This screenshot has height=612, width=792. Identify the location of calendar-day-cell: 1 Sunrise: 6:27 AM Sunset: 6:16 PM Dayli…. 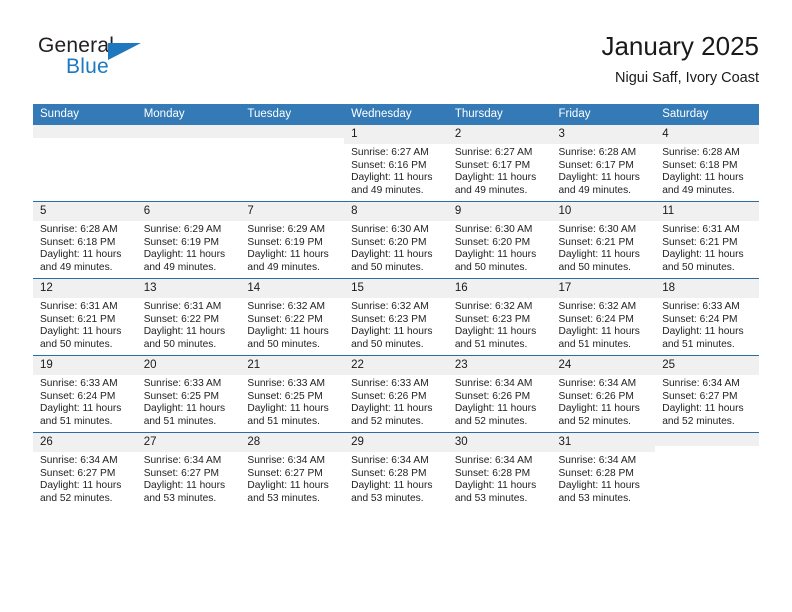
(396, 163).